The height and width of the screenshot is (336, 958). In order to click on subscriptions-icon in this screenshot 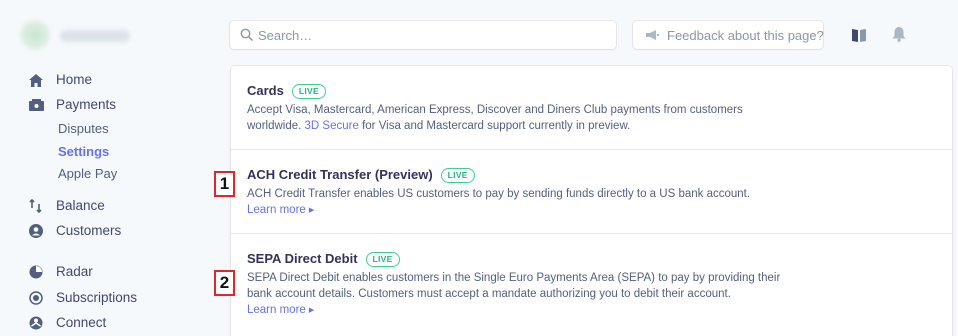, I will do `click(36, 298)`.